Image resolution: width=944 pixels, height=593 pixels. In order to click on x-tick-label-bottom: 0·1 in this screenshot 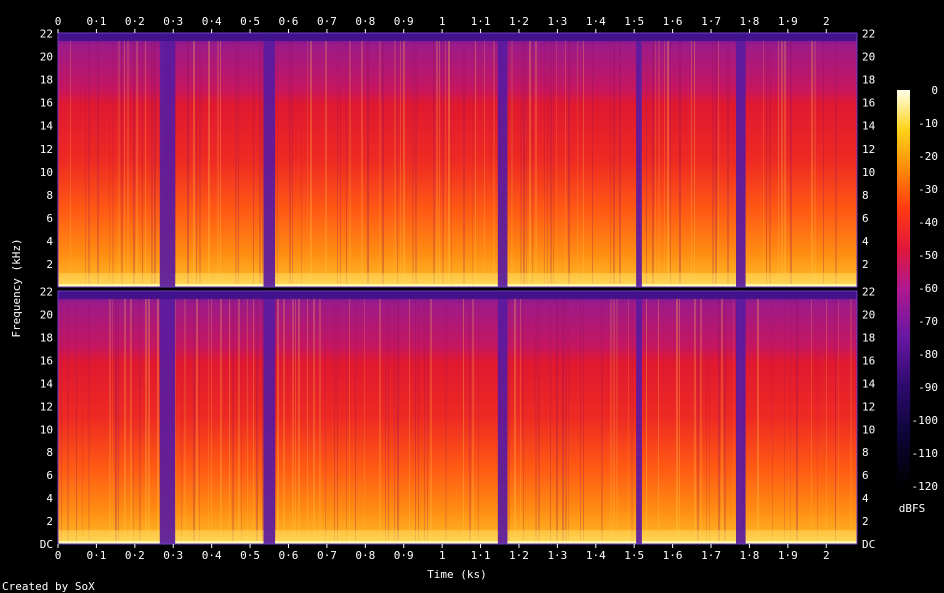, I will do `click(96, 555)`.